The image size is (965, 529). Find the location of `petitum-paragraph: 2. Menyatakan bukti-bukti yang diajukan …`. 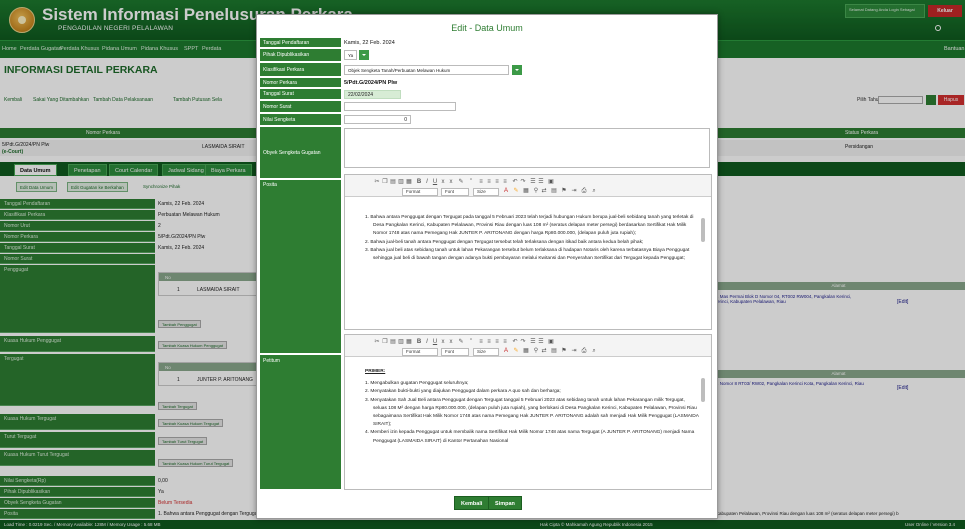

petitum-paragraph: 2. Menyatakan bukti-bukti yang diajukan … is located at coordinates (463, 392).